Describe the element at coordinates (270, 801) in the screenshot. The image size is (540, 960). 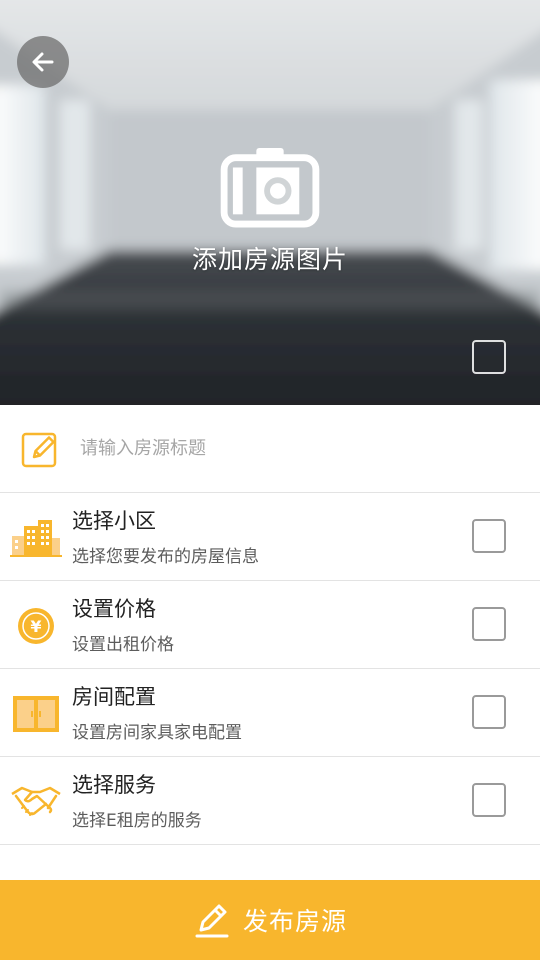
I see `option-select-service: 选择服务 选择E租房的服务` at that location.